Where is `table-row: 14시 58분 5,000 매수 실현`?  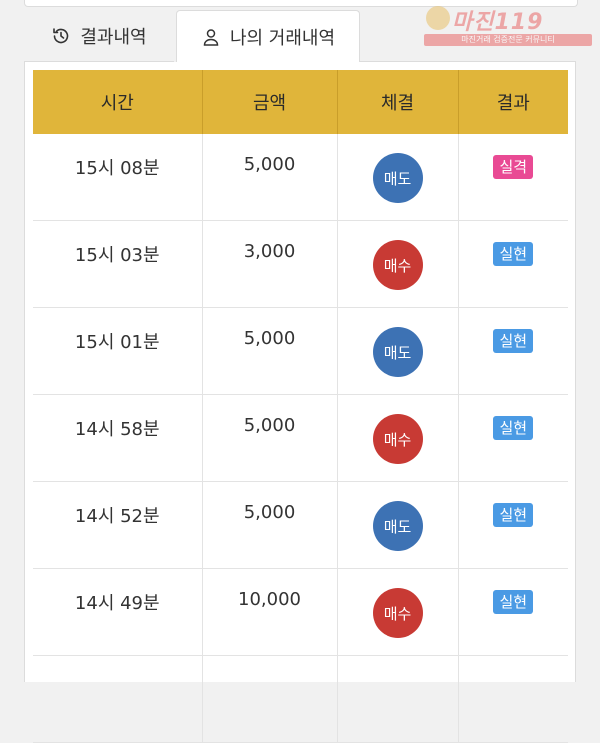
table-row: 14시 58분 5,000 매수 실현 is located at coordinates (300, 438).